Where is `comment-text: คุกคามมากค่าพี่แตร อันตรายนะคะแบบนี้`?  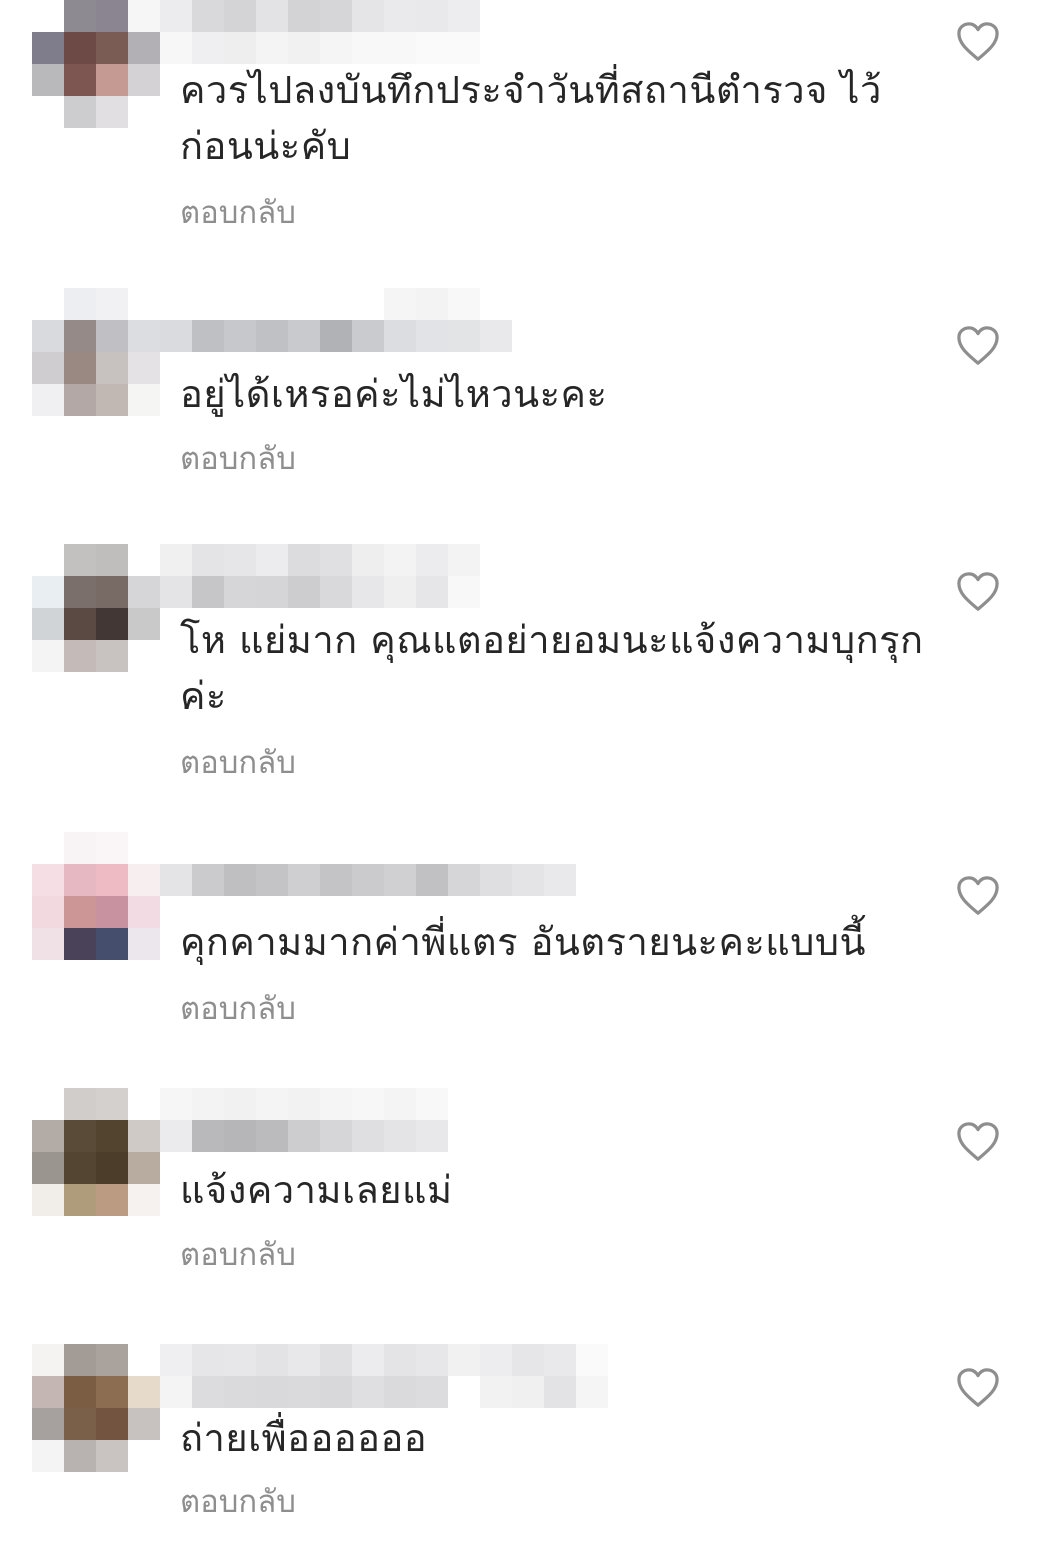 comment-text: คุกคามมากค่าพี่แตร อันตรายนะคะแบบนี้ is located at coordinates (523, 942).